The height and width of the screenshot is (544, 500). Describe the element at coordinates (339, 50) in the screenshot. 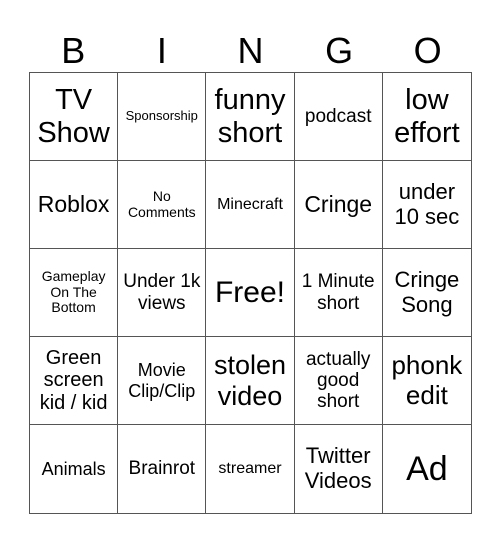

I see `header-letter-g: G` at that location.